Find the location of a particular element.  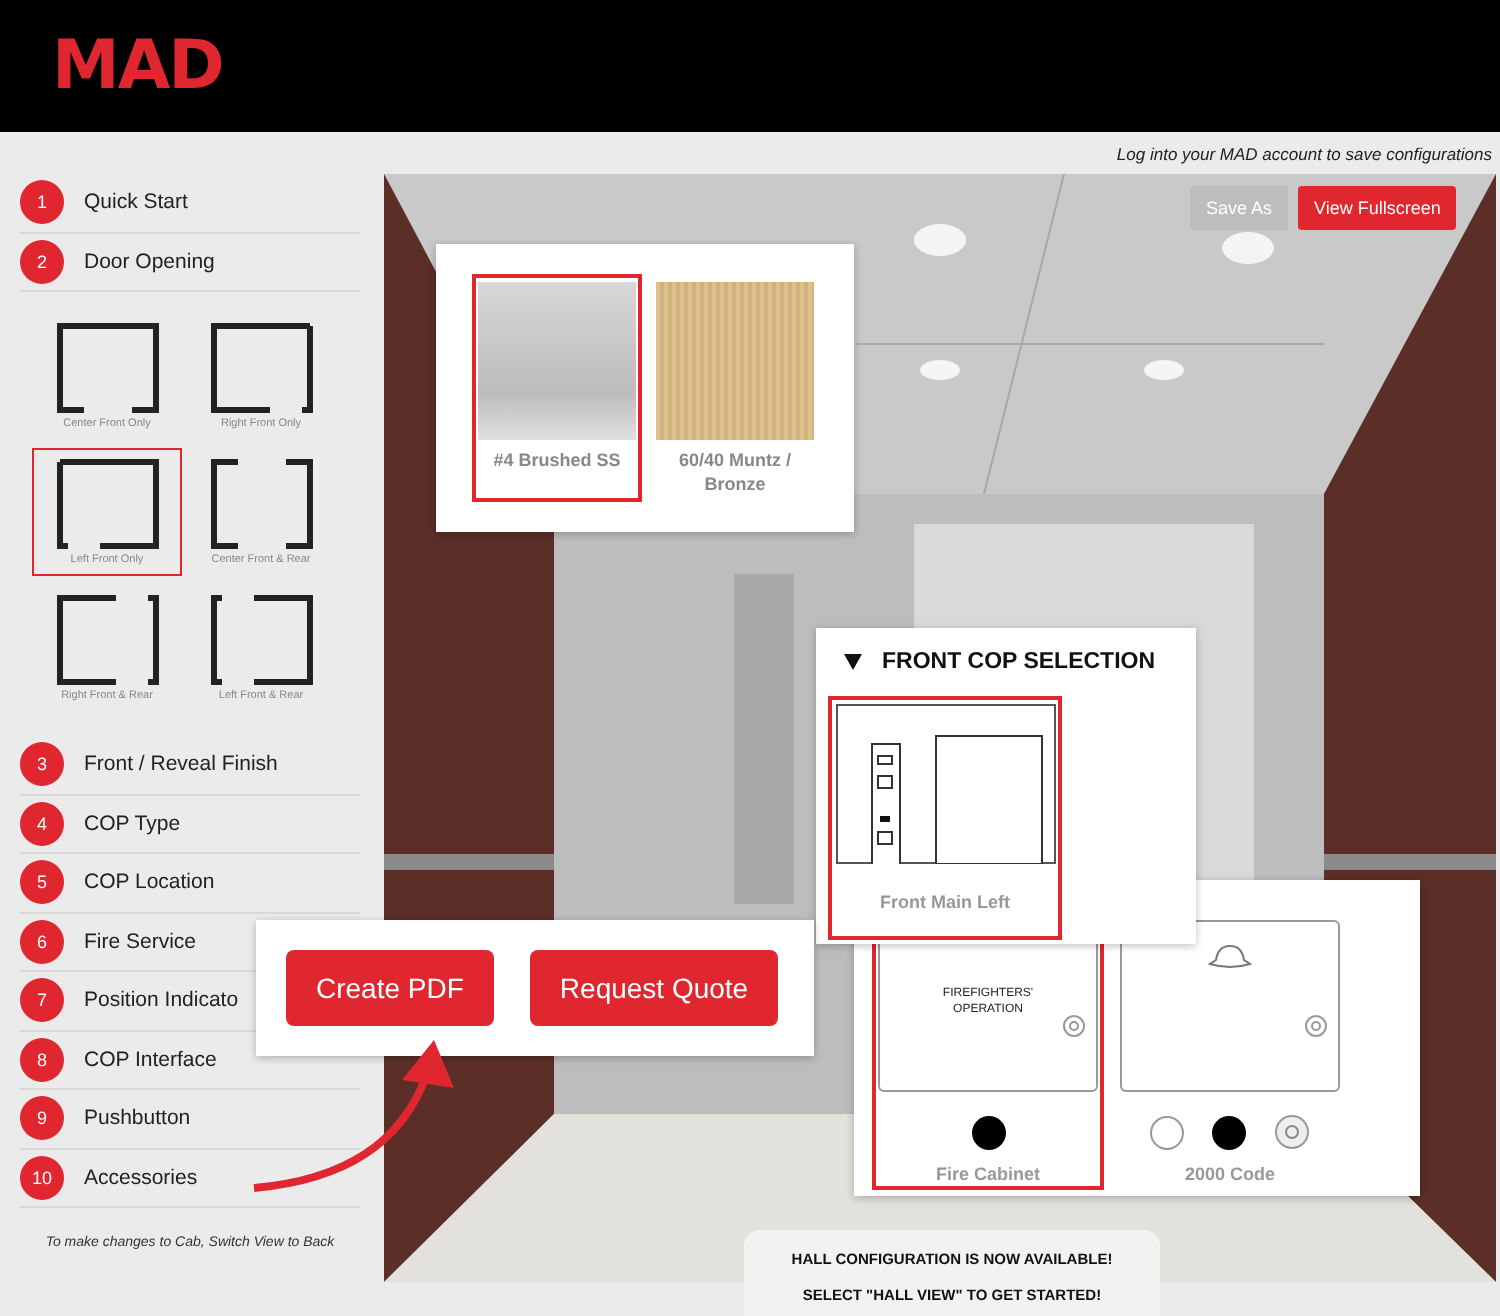

step-item: 9 Pushbutton is located at coordinates (190, 1119).